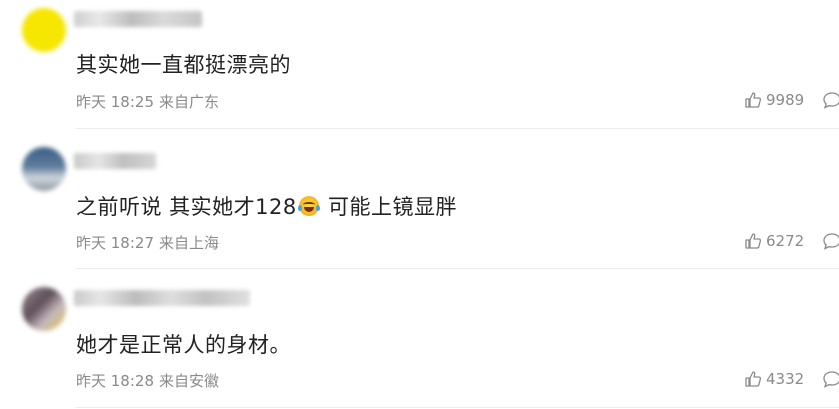  I want to click on comment-location: 来自上海, so click(189, 243).